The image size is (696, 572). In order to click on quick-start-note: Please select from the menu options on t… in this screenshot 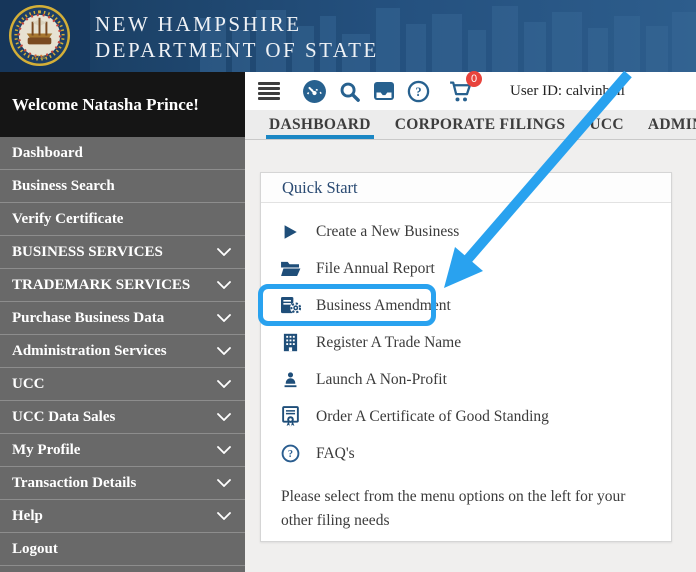, I will do `click(453, 509)`.